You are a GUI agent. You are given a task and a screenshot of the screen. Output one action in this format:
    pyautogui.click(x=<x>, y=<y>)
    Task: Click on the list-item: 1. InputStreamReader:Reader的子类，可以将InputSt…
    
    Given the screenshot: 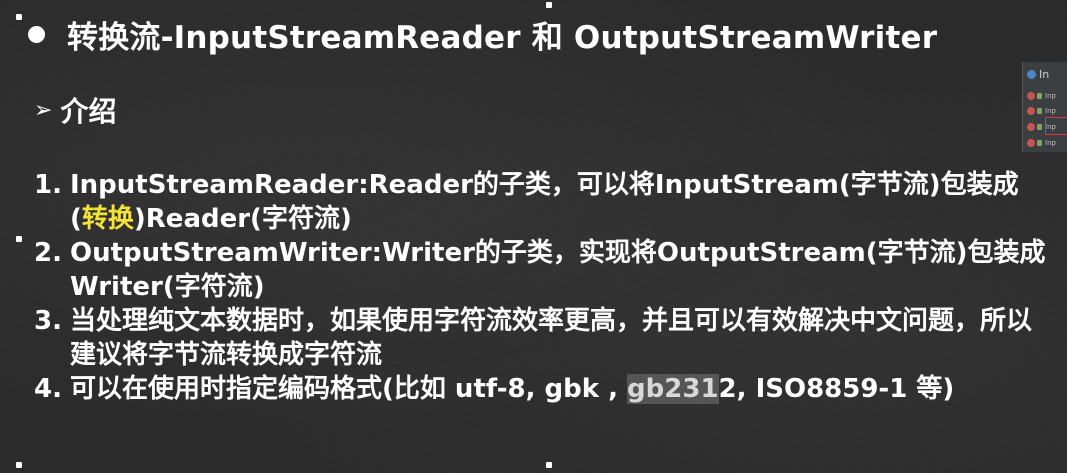 What is the action you would take?
    pyautogui.click(x=544, y=202)
    